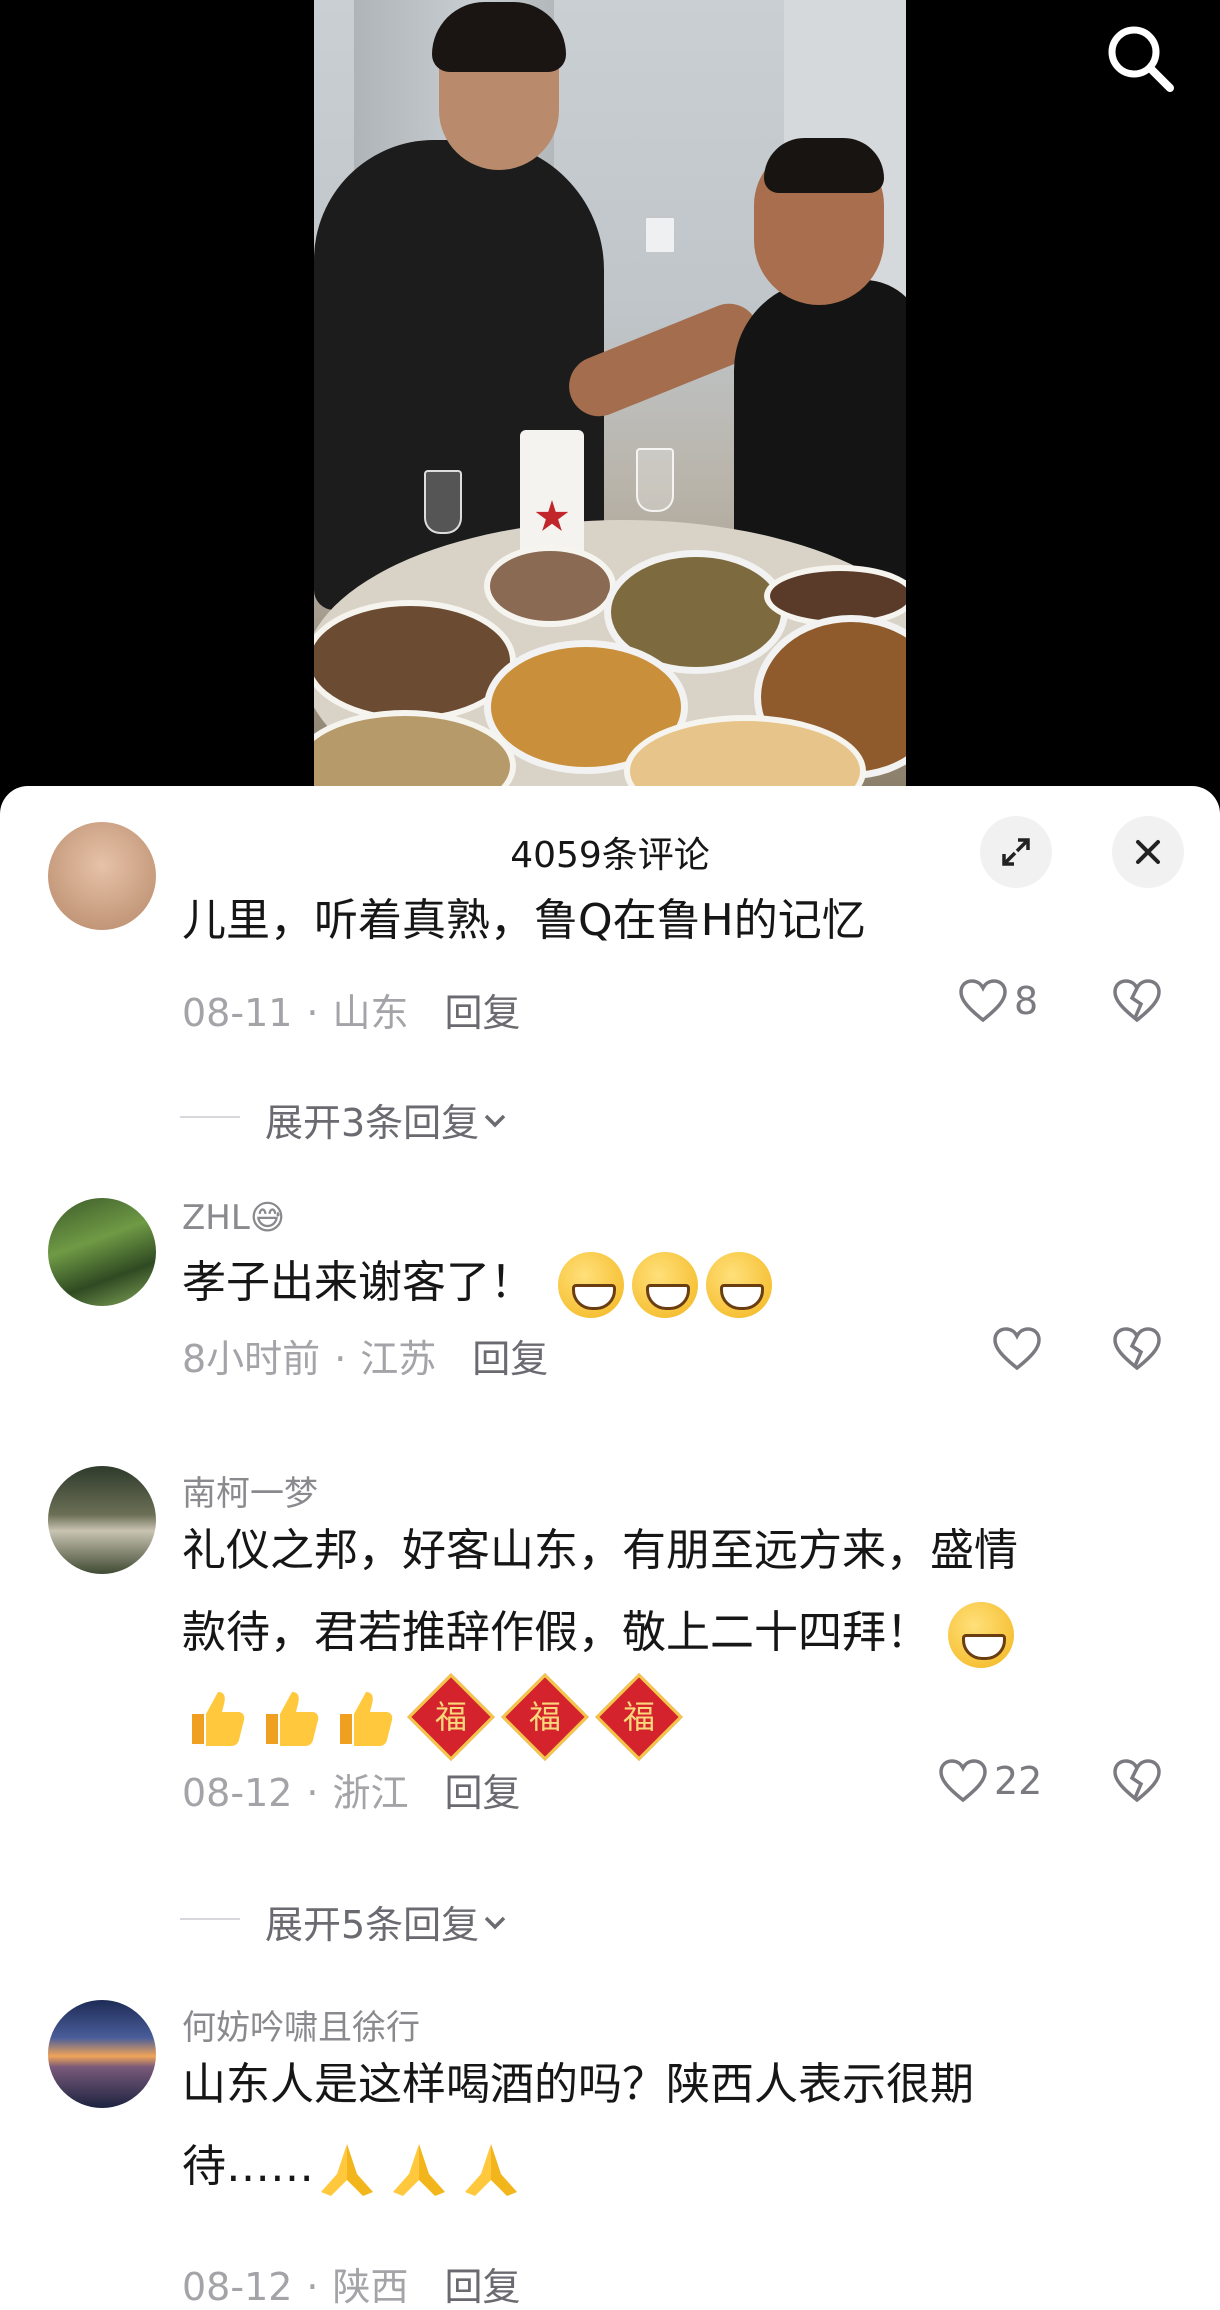  I want to click on video-dish, so click(550, 586).